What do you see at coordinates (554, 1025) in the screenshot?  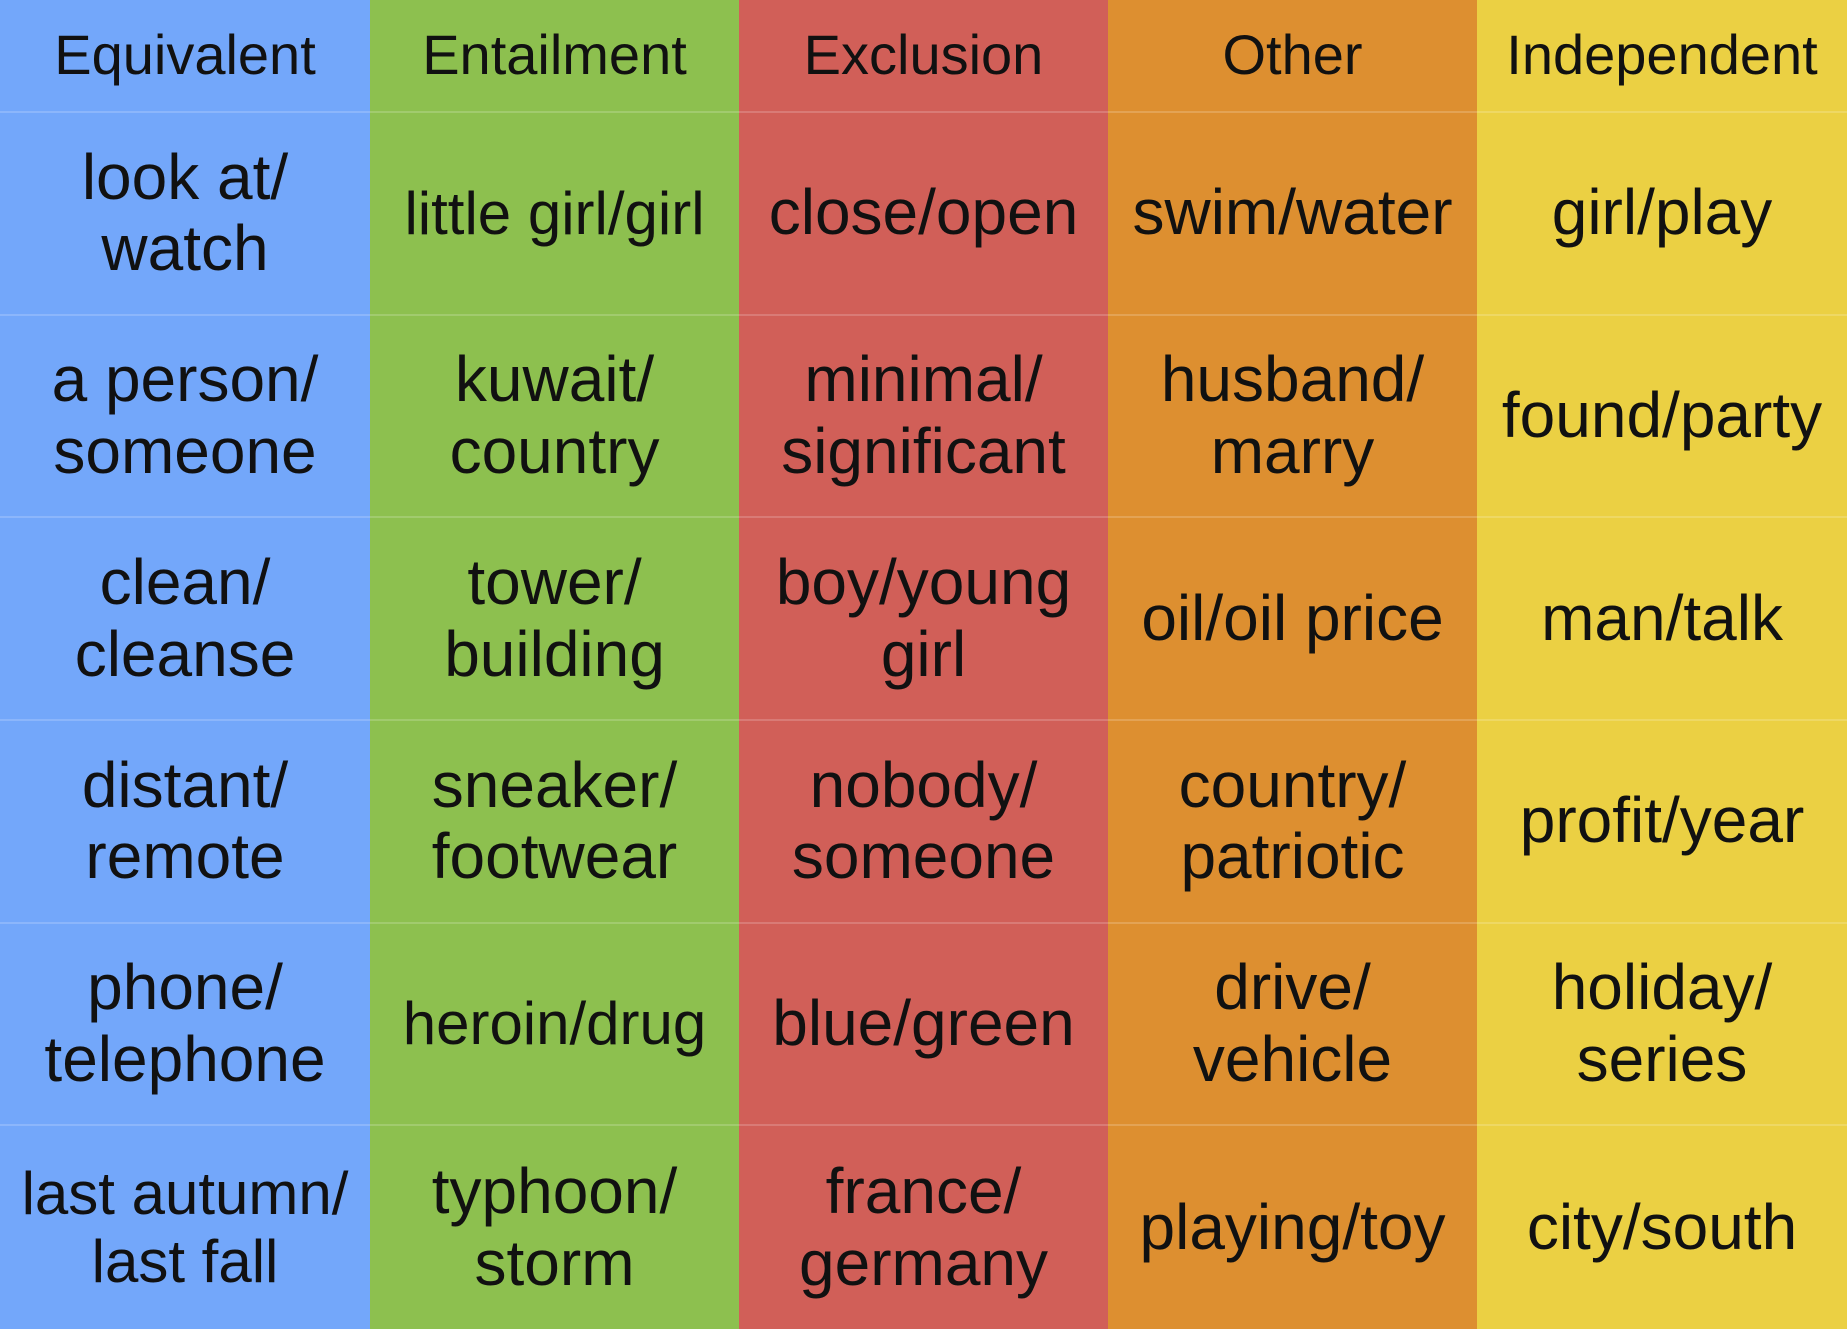 I see `table-cell: heroin/drug` at bounding box center [554, 1025].